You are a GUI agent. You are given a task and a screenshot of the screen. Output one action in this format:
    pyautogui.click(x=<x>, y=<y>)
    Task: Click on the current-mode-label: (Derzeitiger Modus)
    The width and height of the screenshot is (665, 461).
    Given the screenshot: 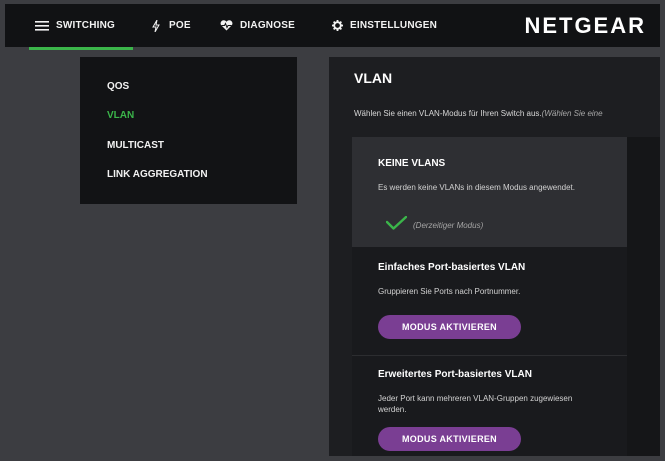 What is the action you would take?
    pyautogui.click(x=448, y=225)
    